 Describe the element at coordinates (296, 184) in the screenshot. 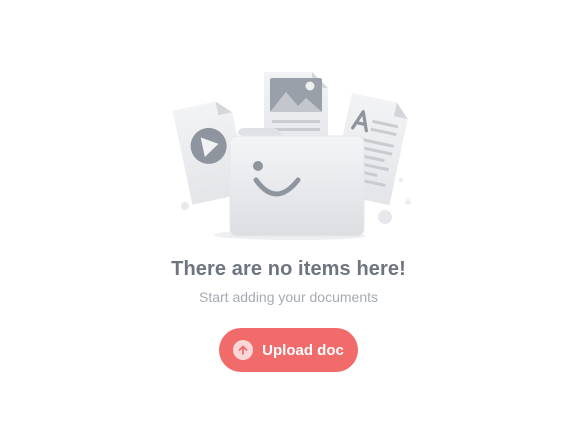

I see `smiling-folder-icon` at that location.